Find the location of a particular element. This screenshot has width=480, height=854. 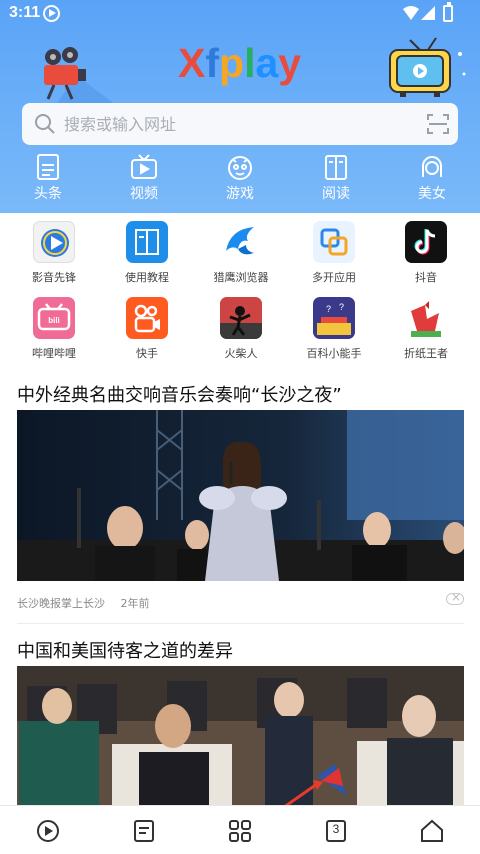

kuaishou-icon is located at coordinates (147, 318).